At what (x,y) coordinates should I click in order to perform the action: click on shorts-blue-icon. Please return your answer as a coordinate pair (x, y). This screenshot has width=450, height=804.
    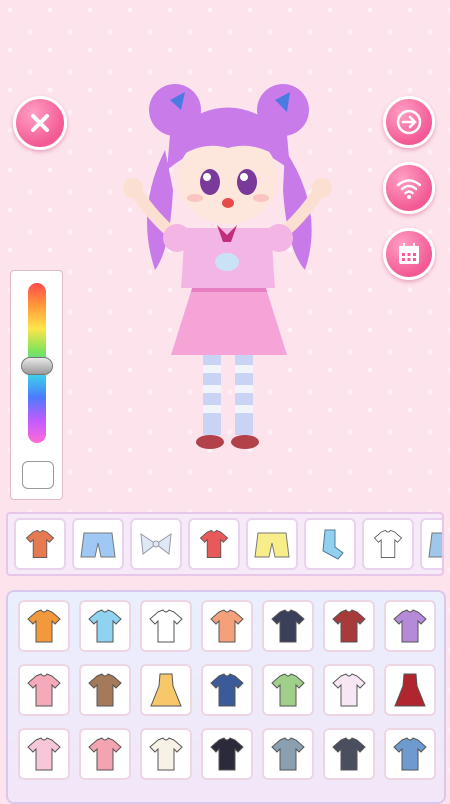
    Looking at the image, I should click on (98, 545).